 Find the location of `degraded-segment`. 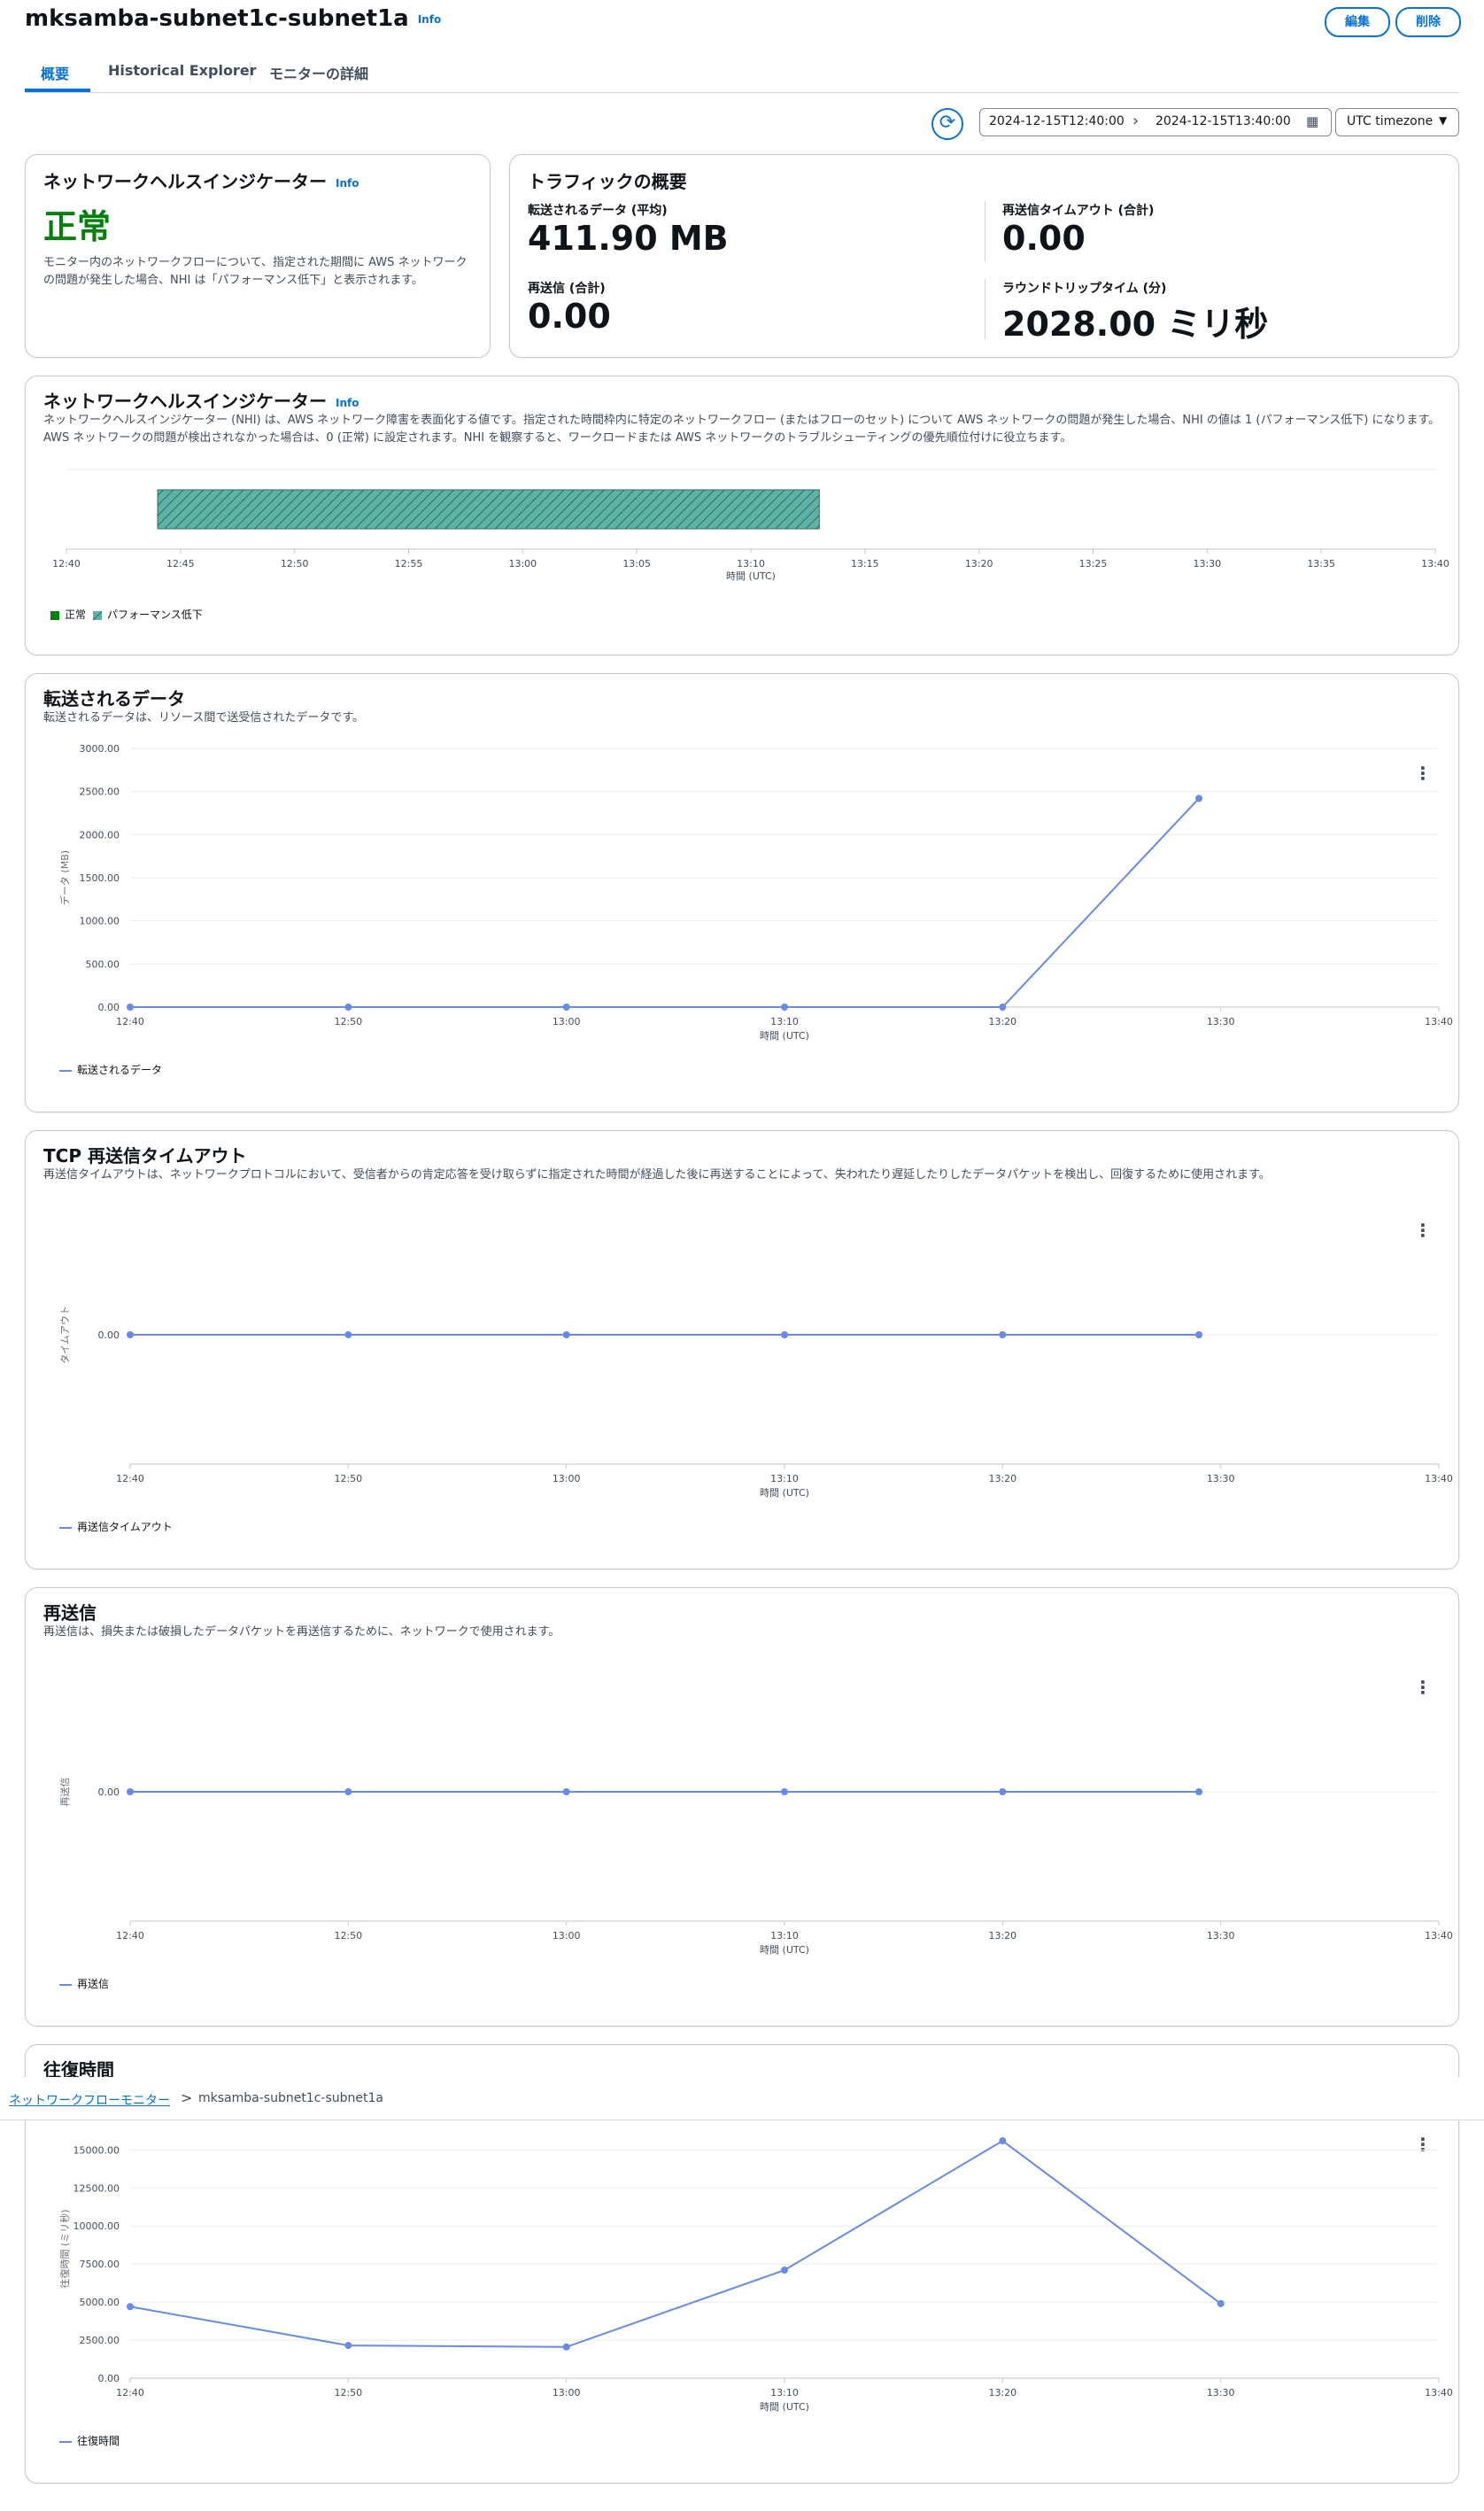

degraded-segment is located at coordinates (488, 509).